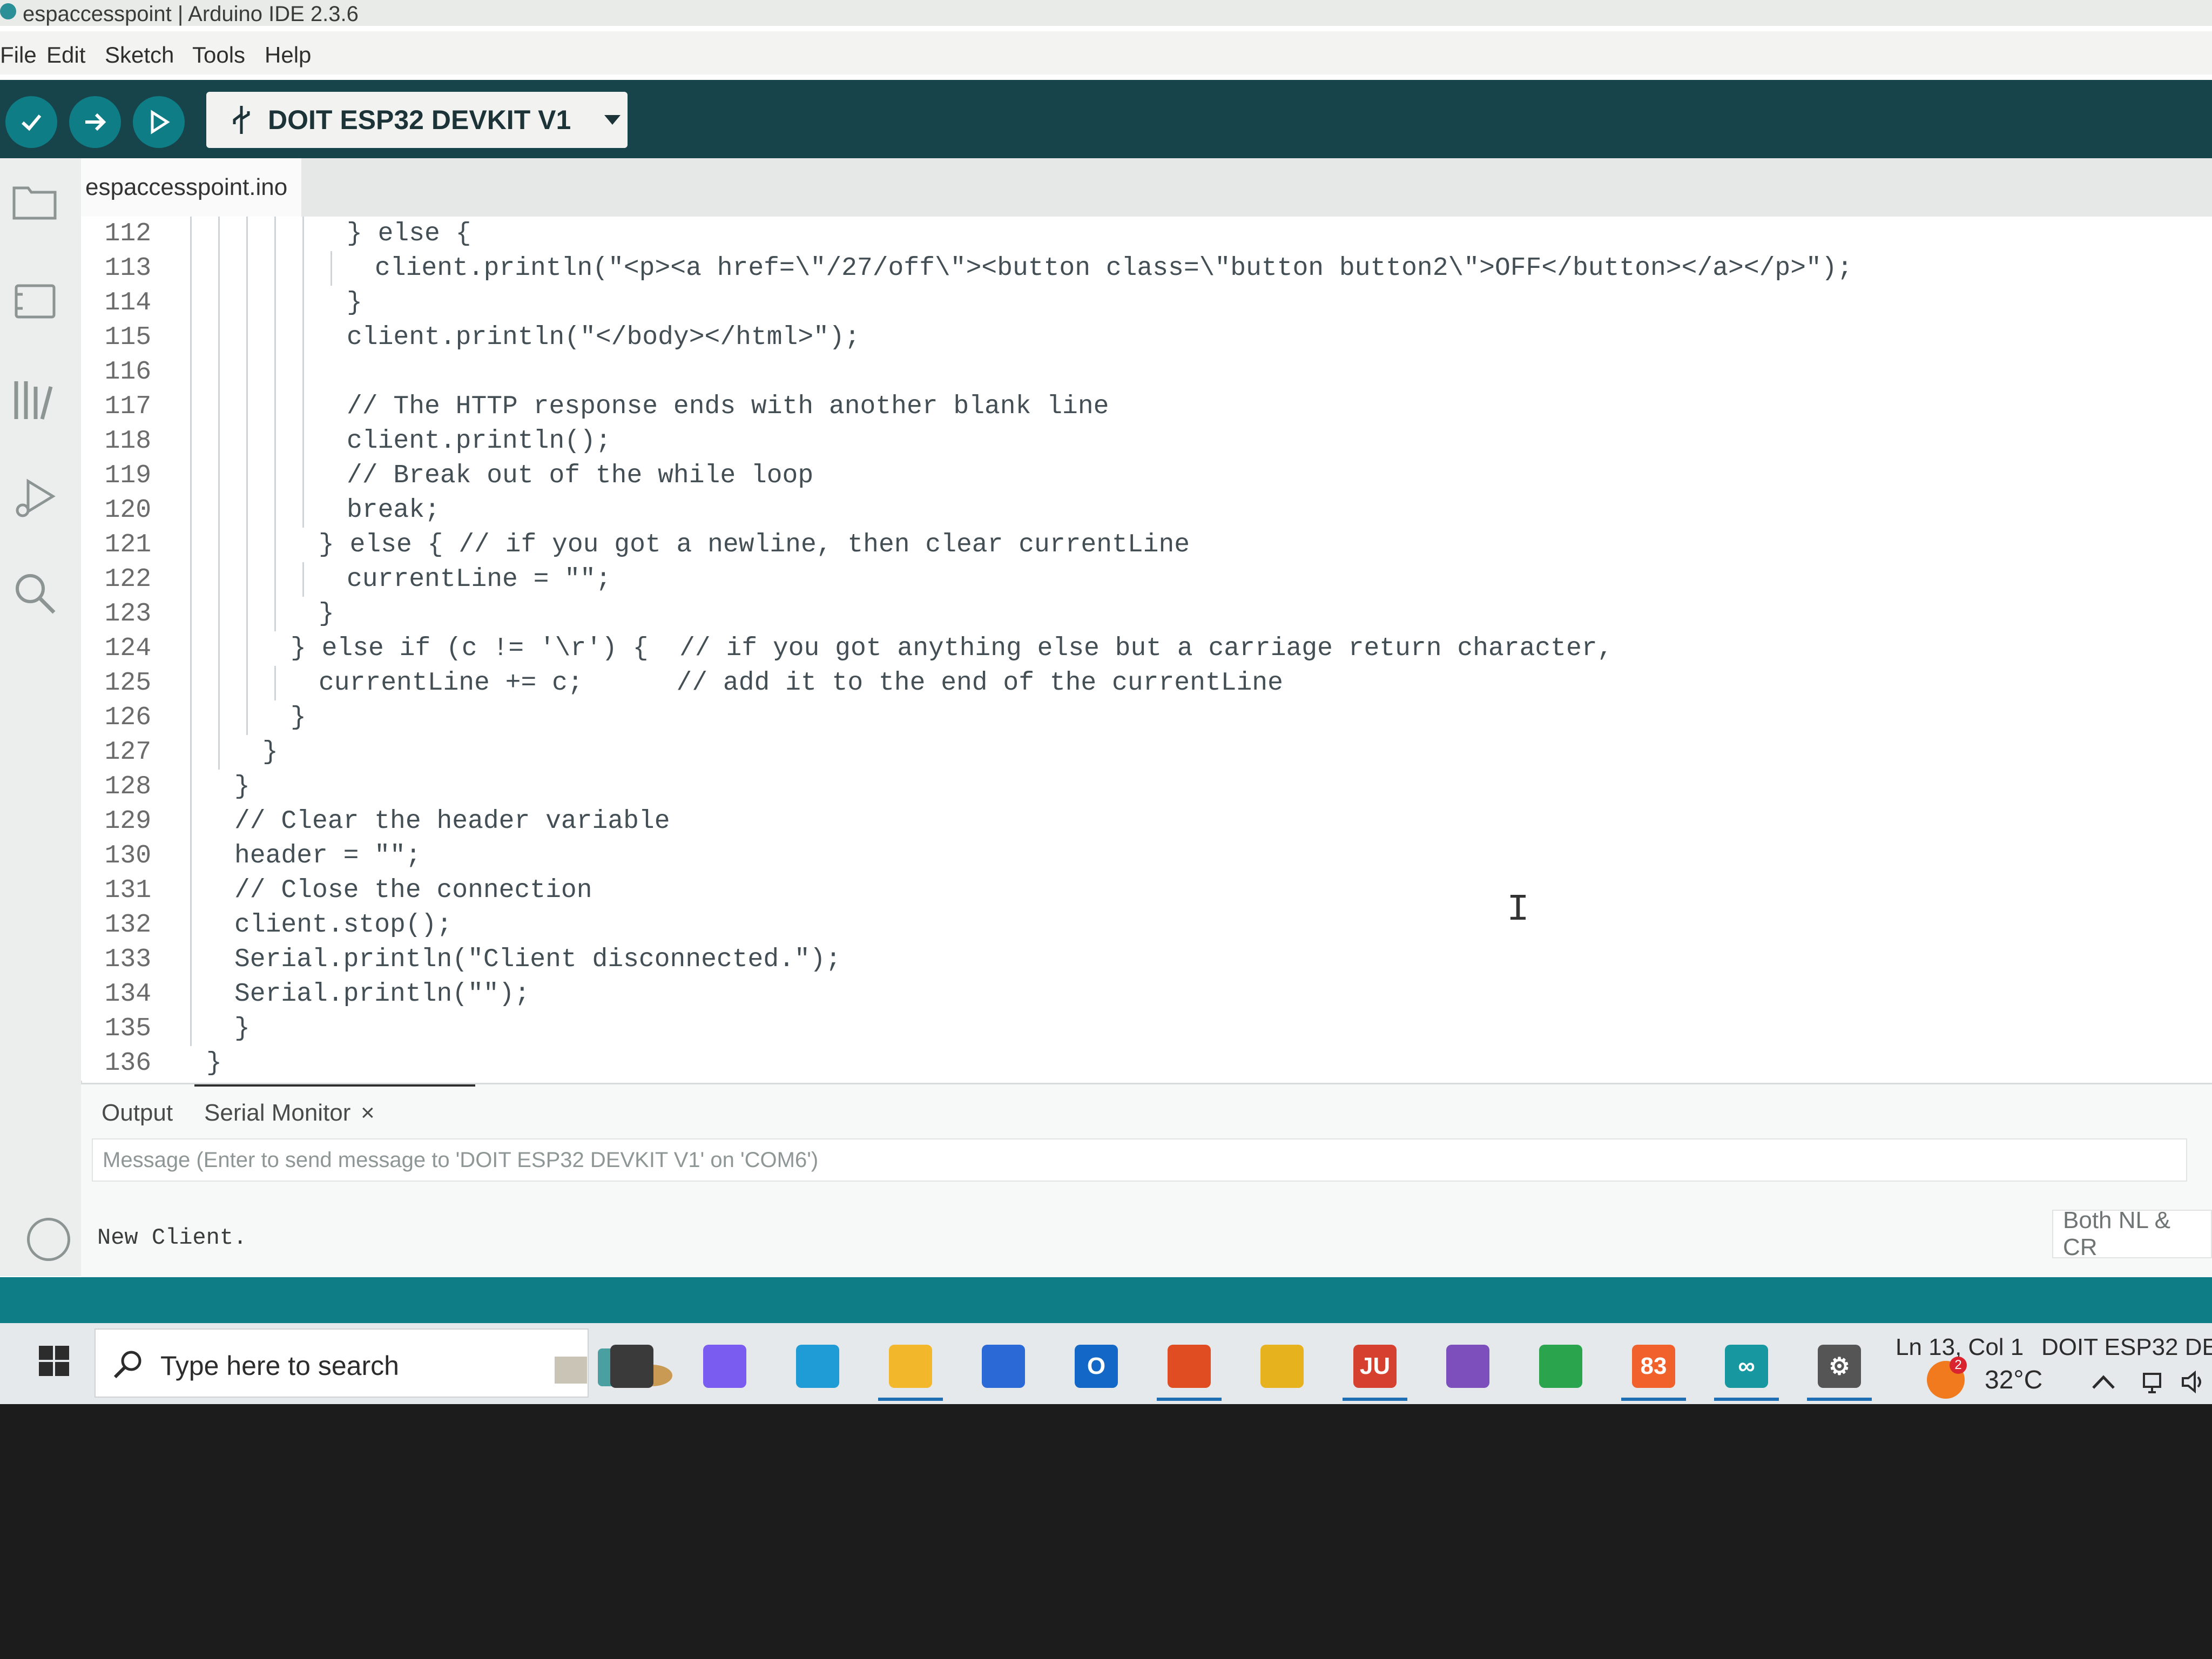  Describe the element at coordinates (1146, 579) in the screenshot. I see `code-line: 122 currentLine = "";` at that location.